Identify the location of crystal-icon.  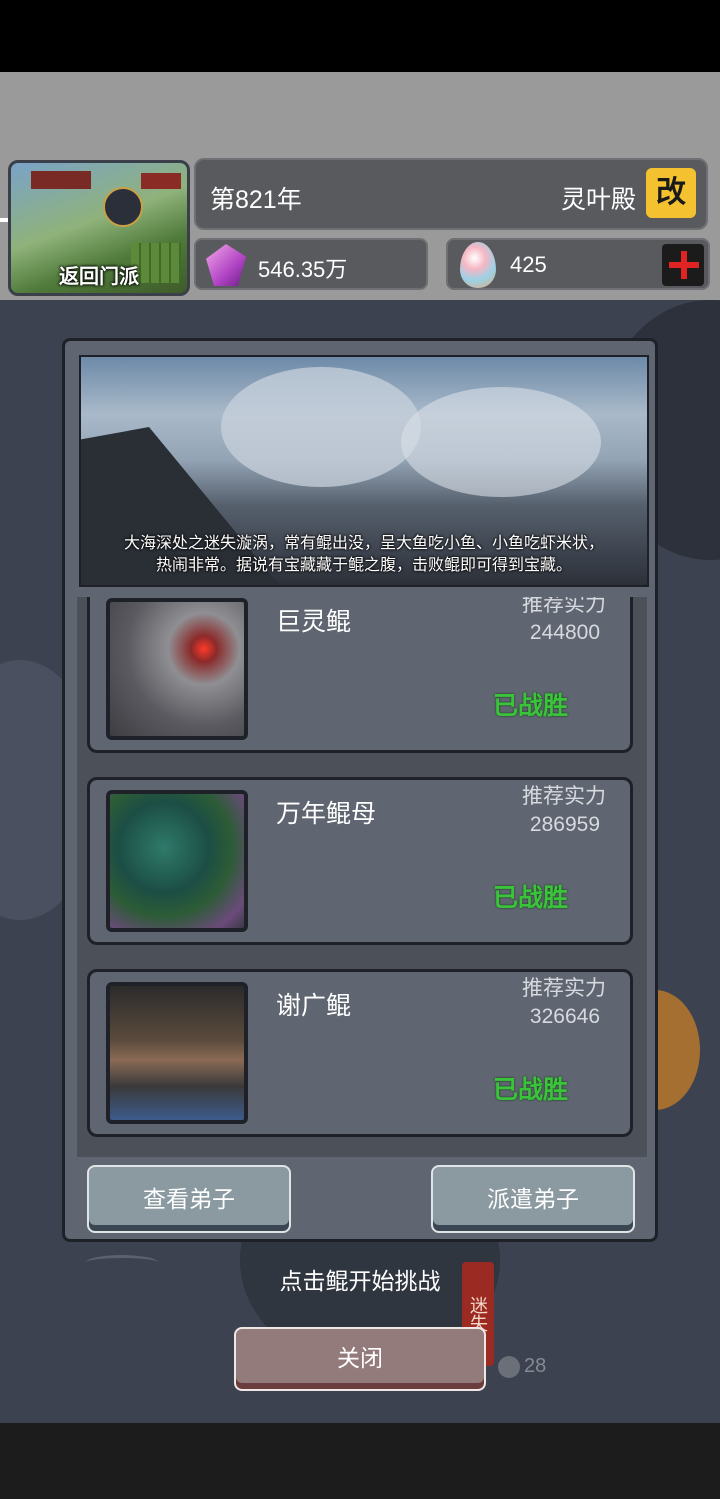
(226, 265).